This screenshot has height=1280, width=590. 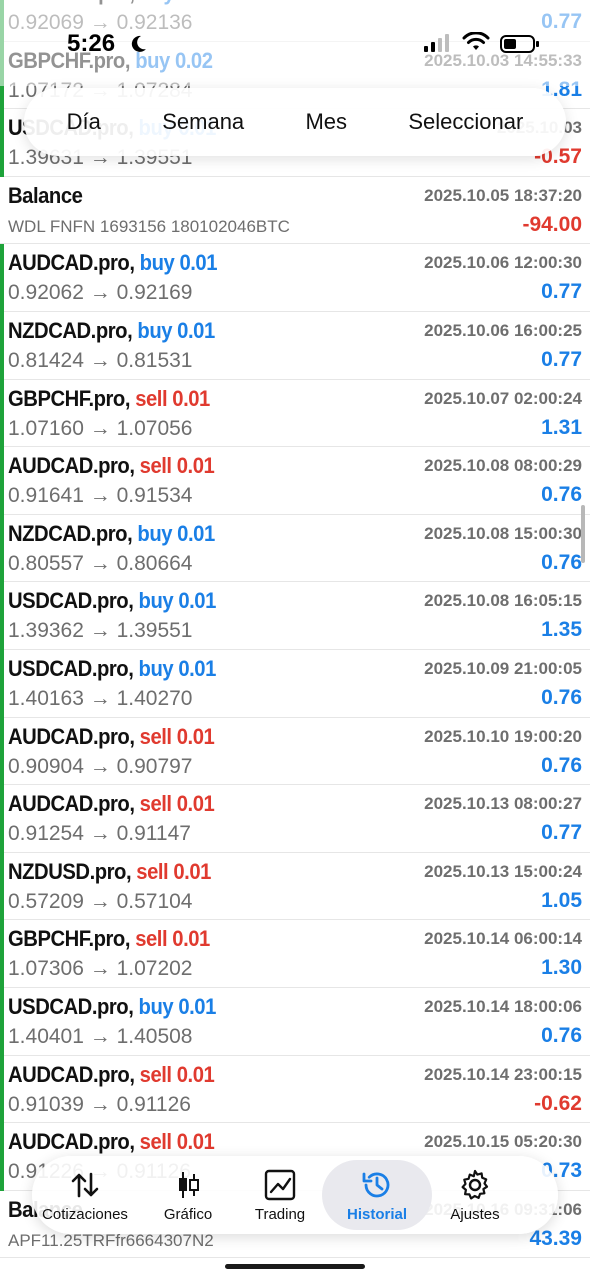 What do you see at coordinates (503, 195) in the screenshot?
I see `close-datetime: 2025.10.05 18:37:20` at bounding box center [503, 195].